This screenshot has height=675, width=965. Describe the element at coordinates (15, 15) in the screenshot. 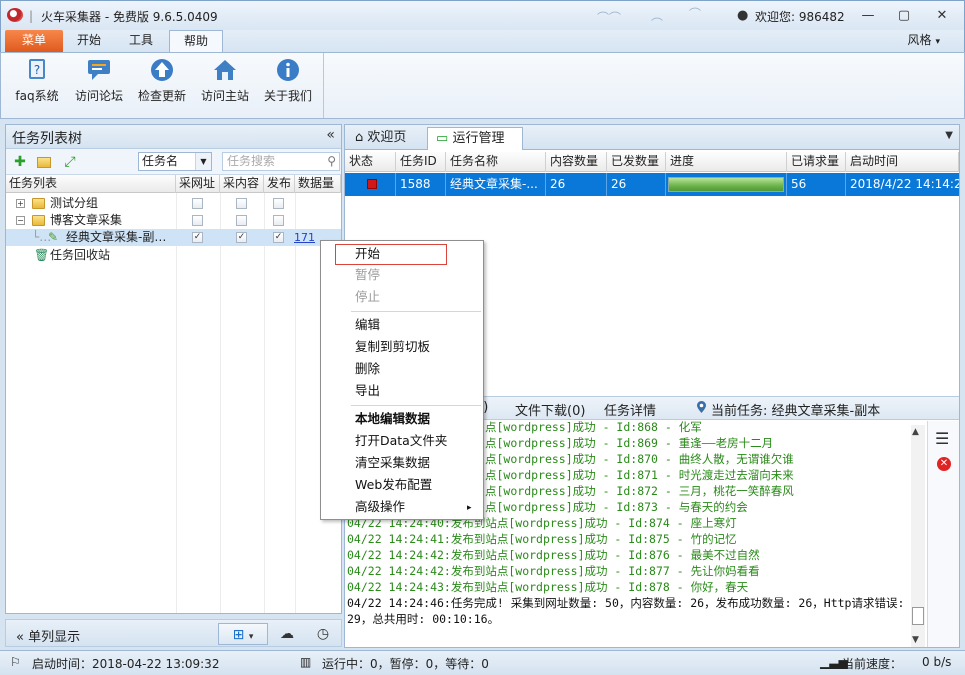

I see `app-logo-icon` at that location.